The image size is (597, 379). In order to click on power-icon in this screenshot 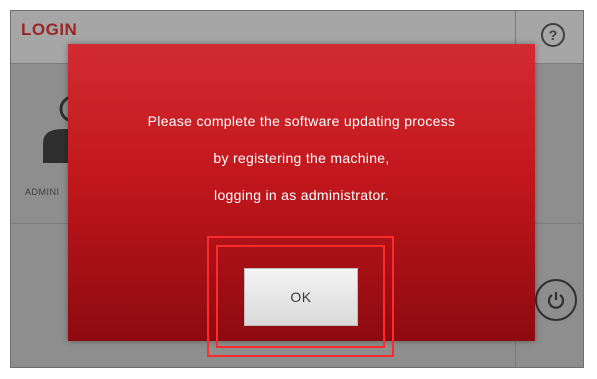, I will do `click(556, 300)`.